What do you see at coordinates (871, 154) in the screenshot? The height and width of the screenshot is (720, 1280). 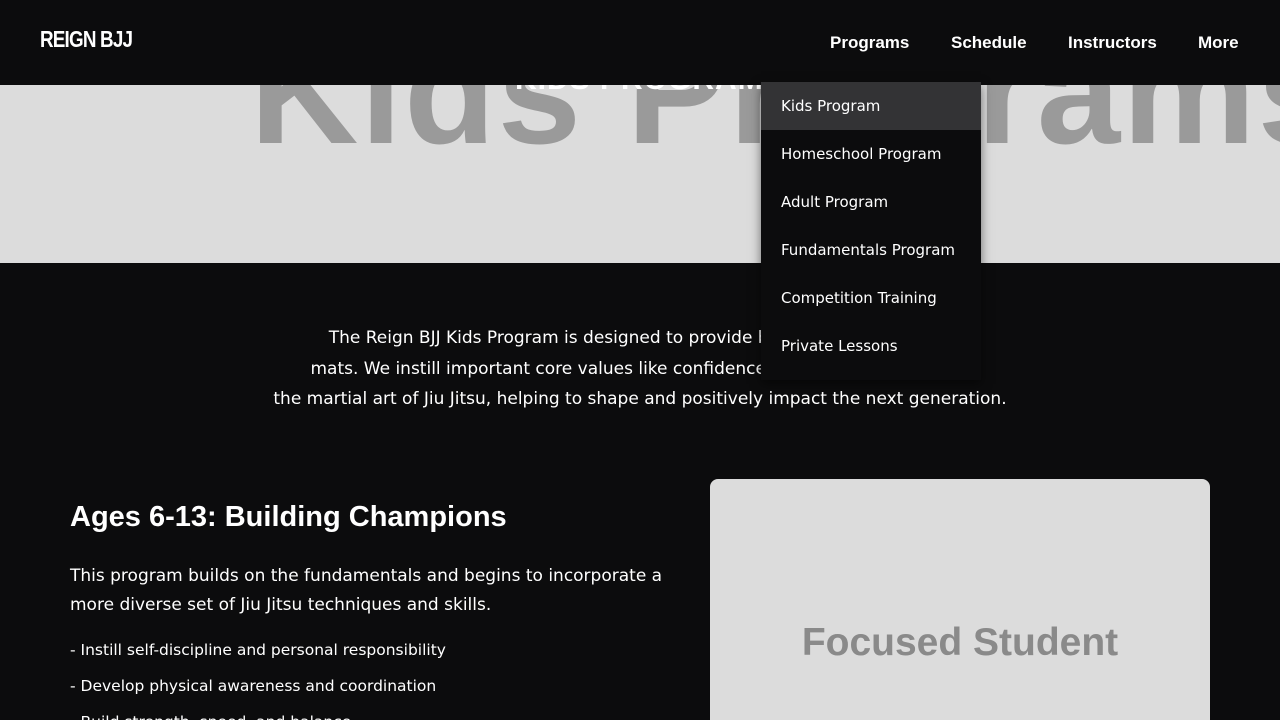 I see `menu-item-homeschool-program: Homeschool Program` at bounding box center [871, 154].